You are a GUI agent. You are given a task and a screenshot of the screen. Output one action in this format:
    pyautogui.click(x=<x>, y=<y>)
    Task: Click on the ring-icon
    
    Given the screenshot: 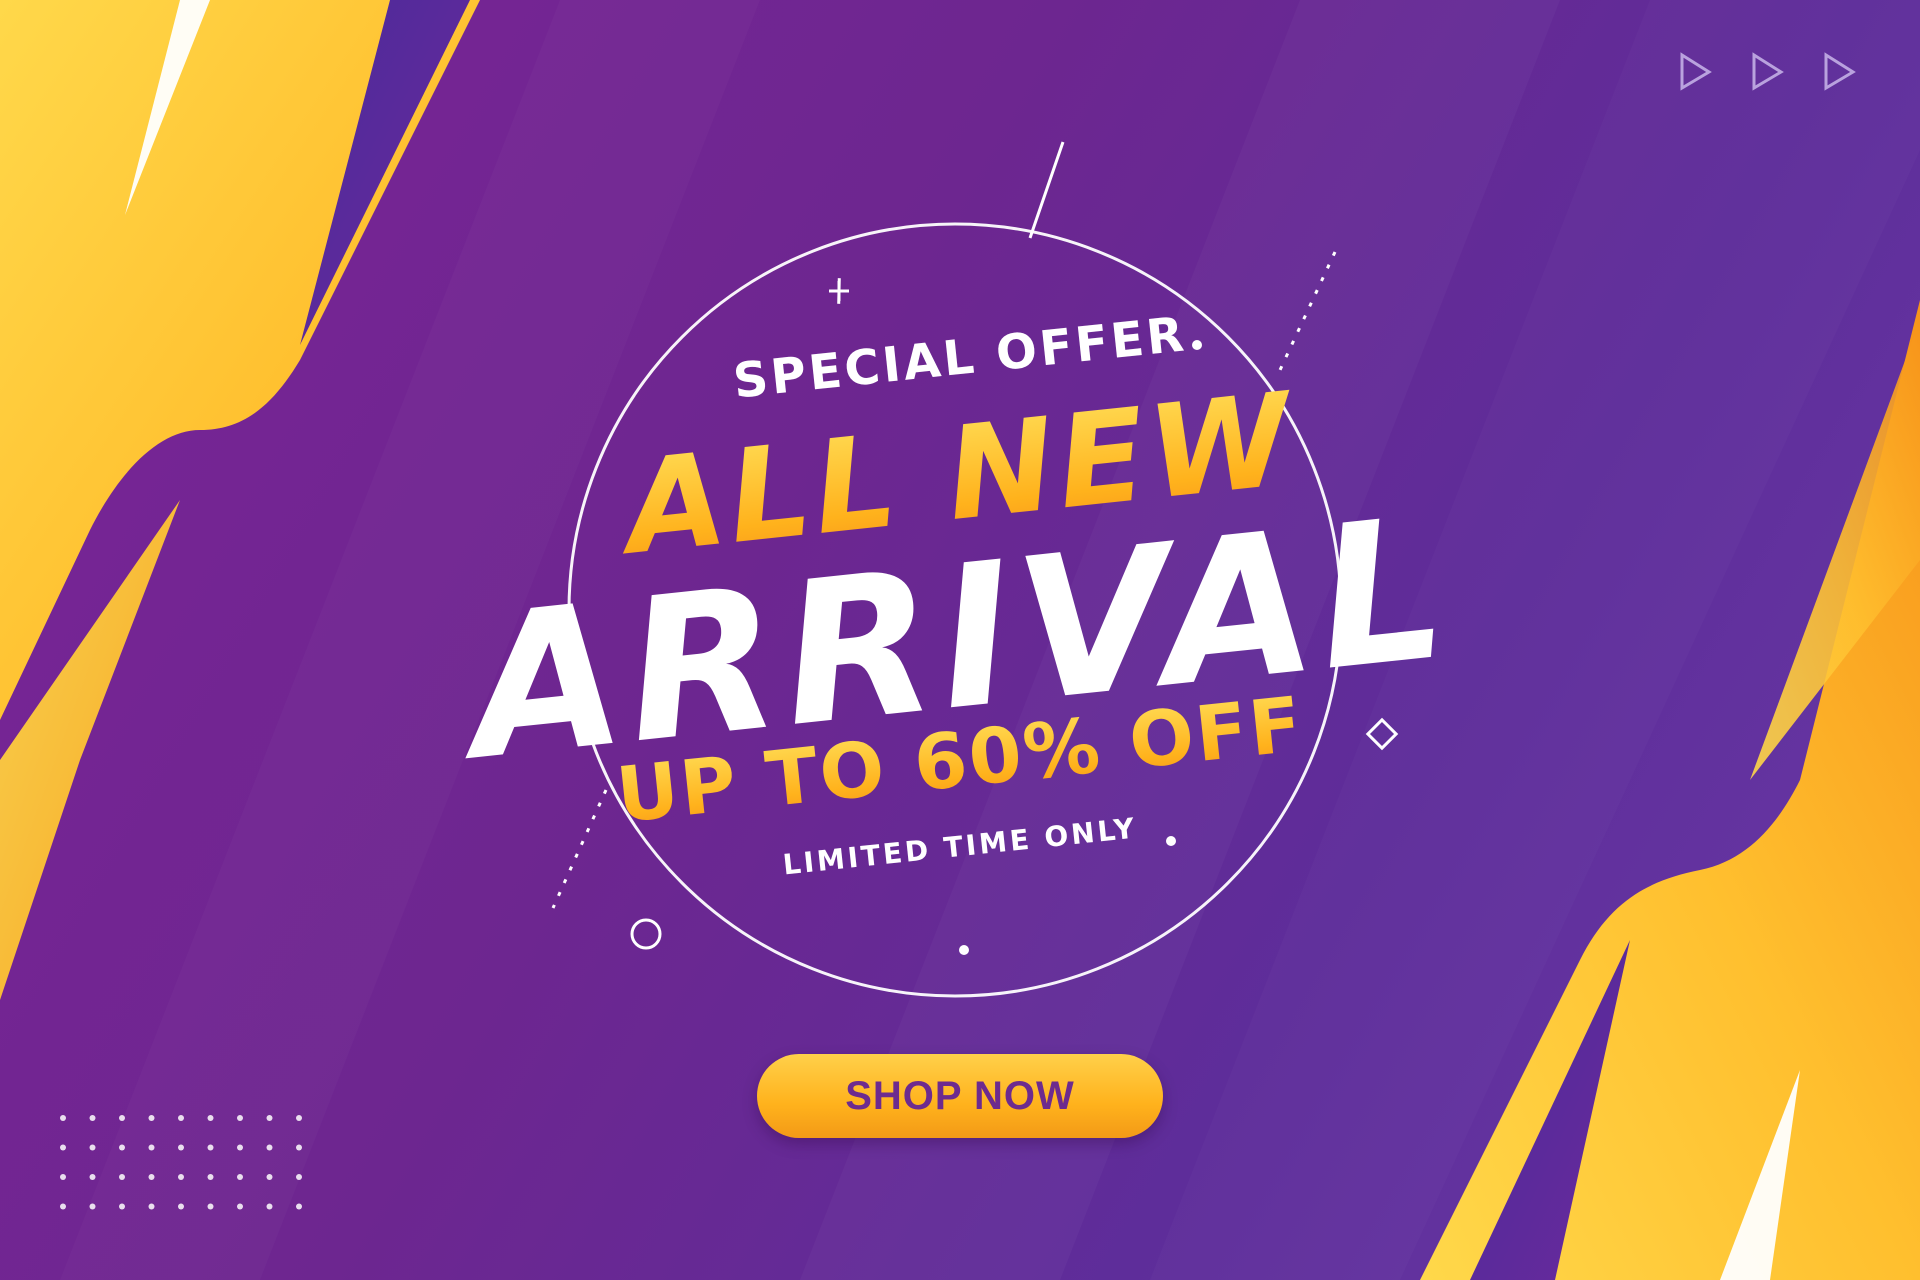 What is the action you would take?
    pyautogui.click(x=646, y=934)
    